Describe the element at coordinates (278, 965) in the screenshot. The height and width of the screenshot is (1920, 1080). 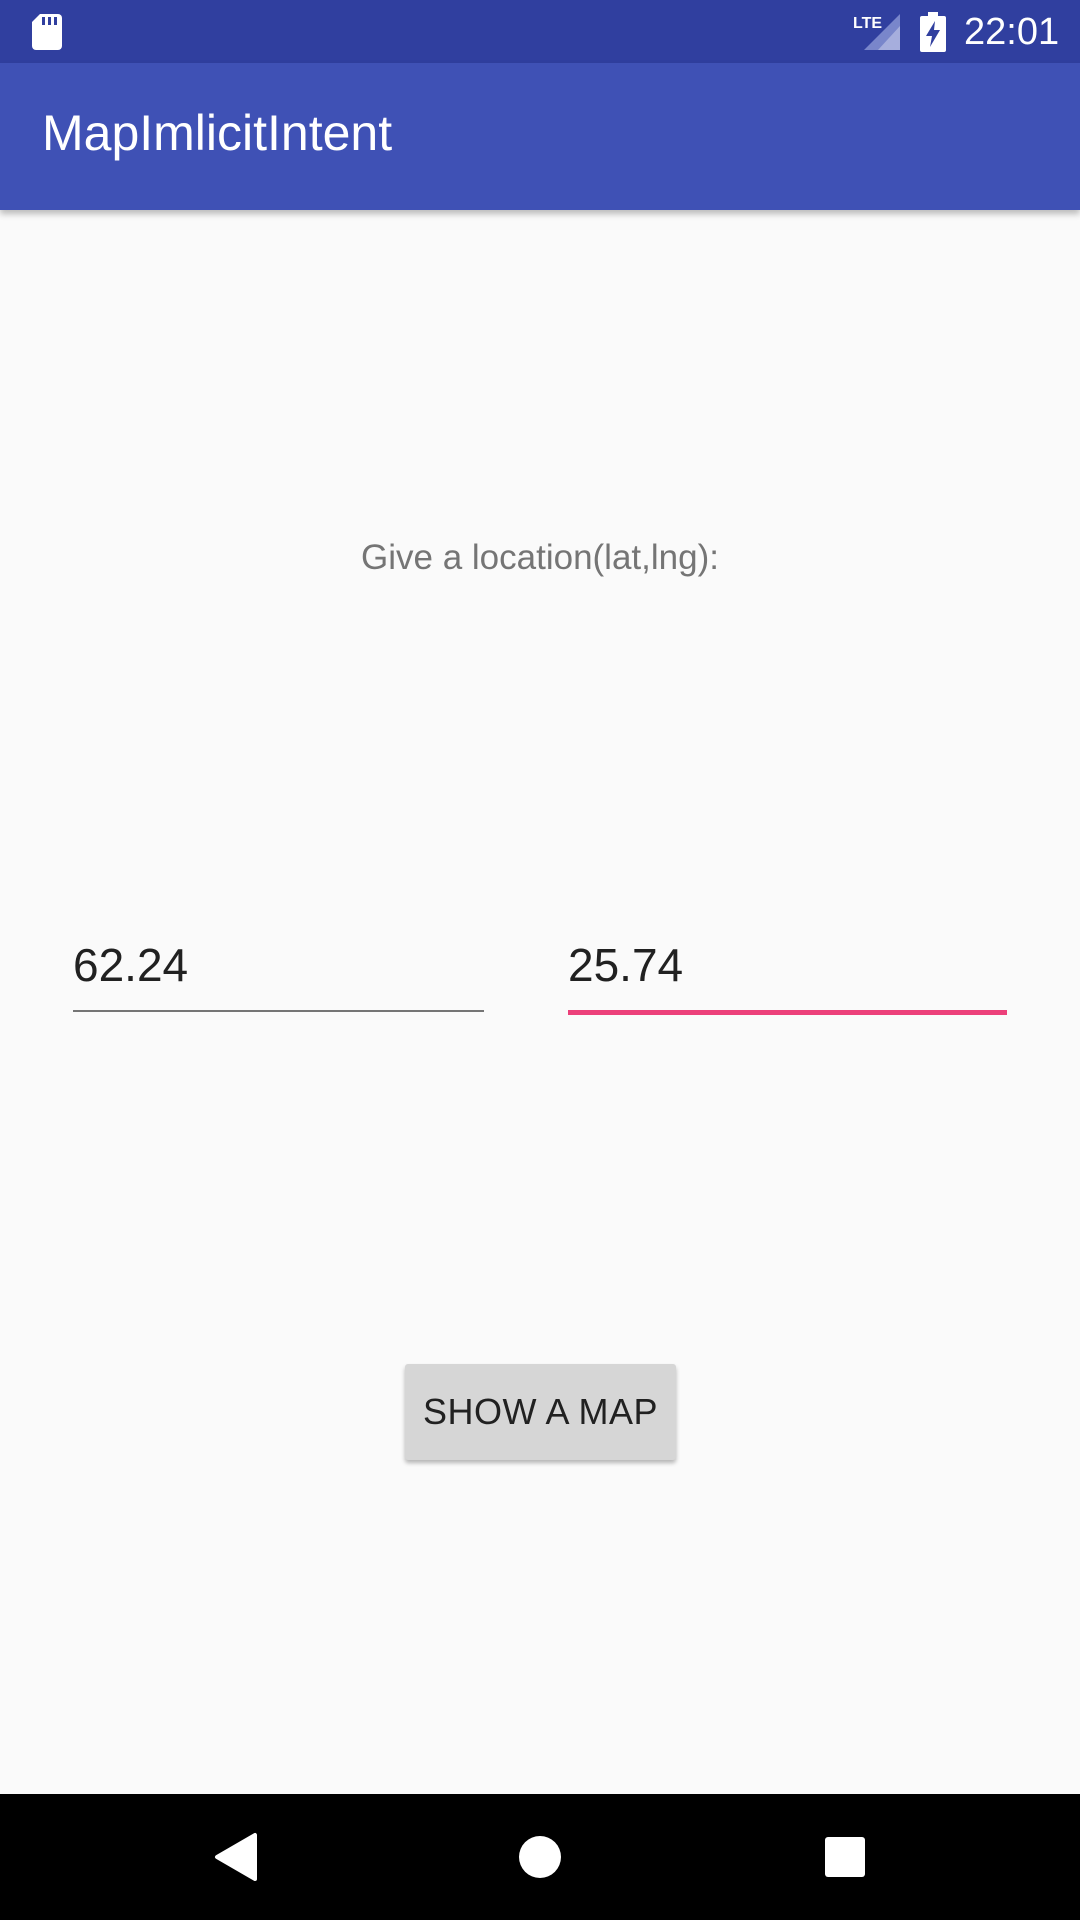
I see `latitude-input` at that location.